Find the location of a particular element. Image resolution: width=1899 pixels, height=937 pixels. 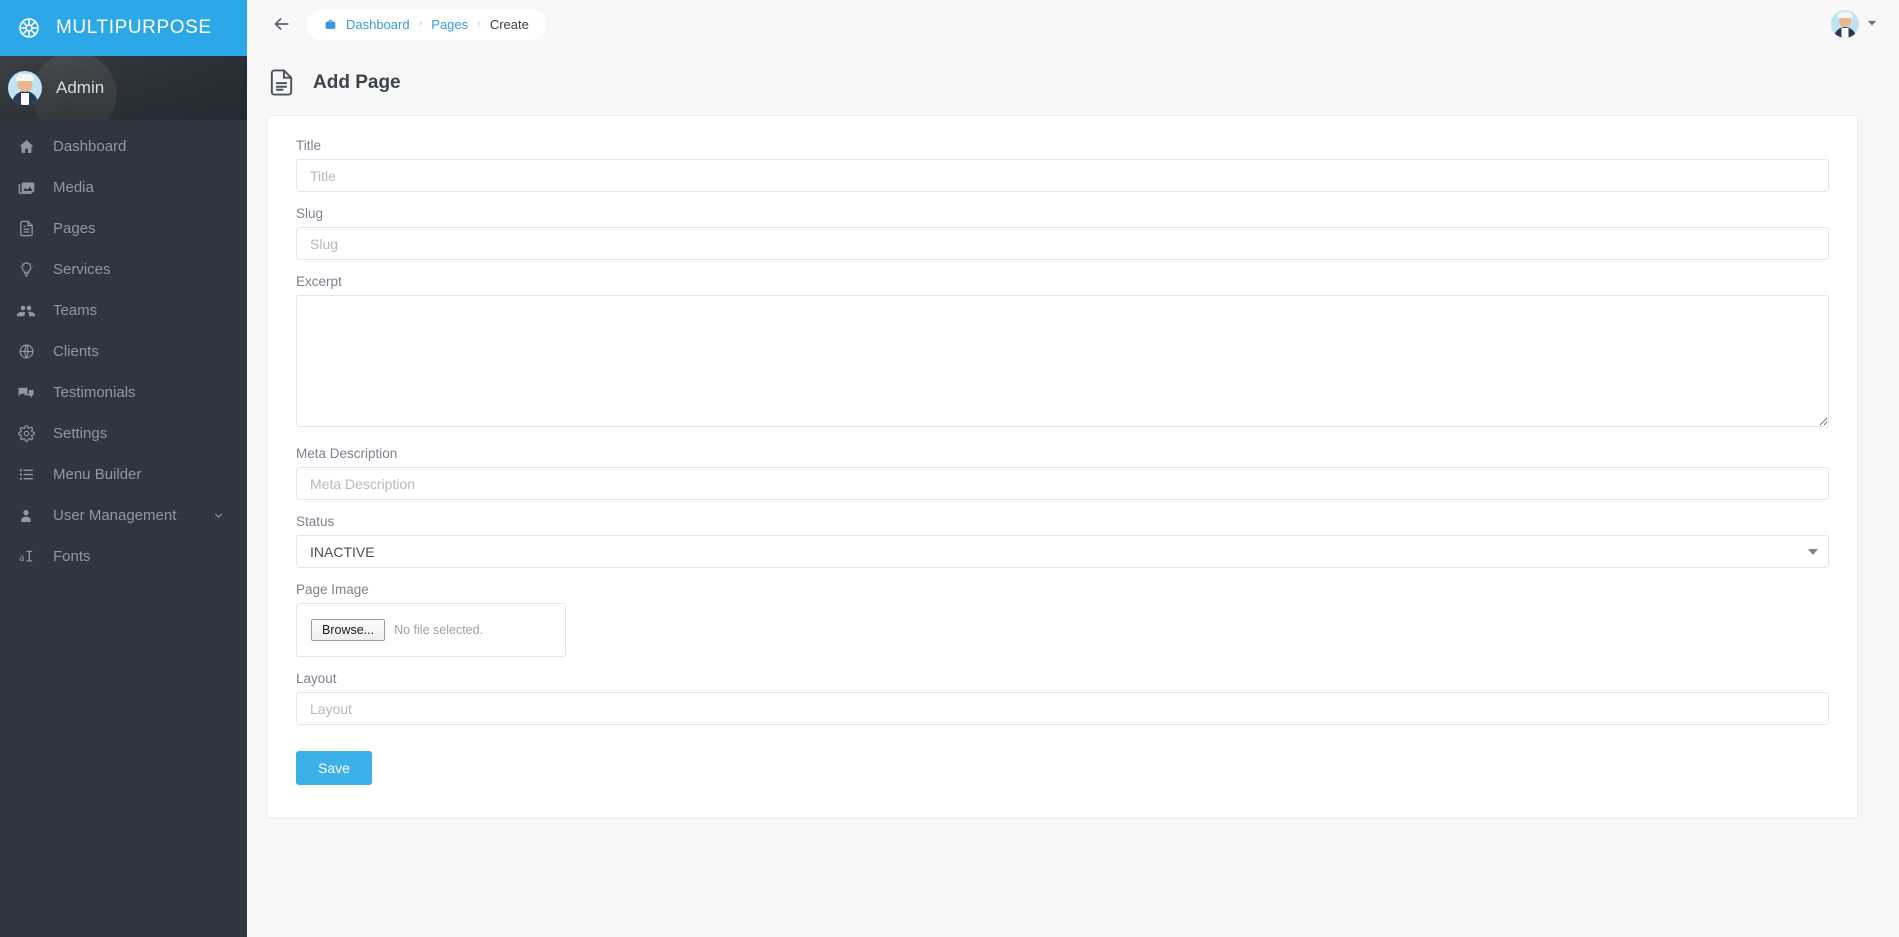

field-label: Slug is located at coordinates (310, 213).